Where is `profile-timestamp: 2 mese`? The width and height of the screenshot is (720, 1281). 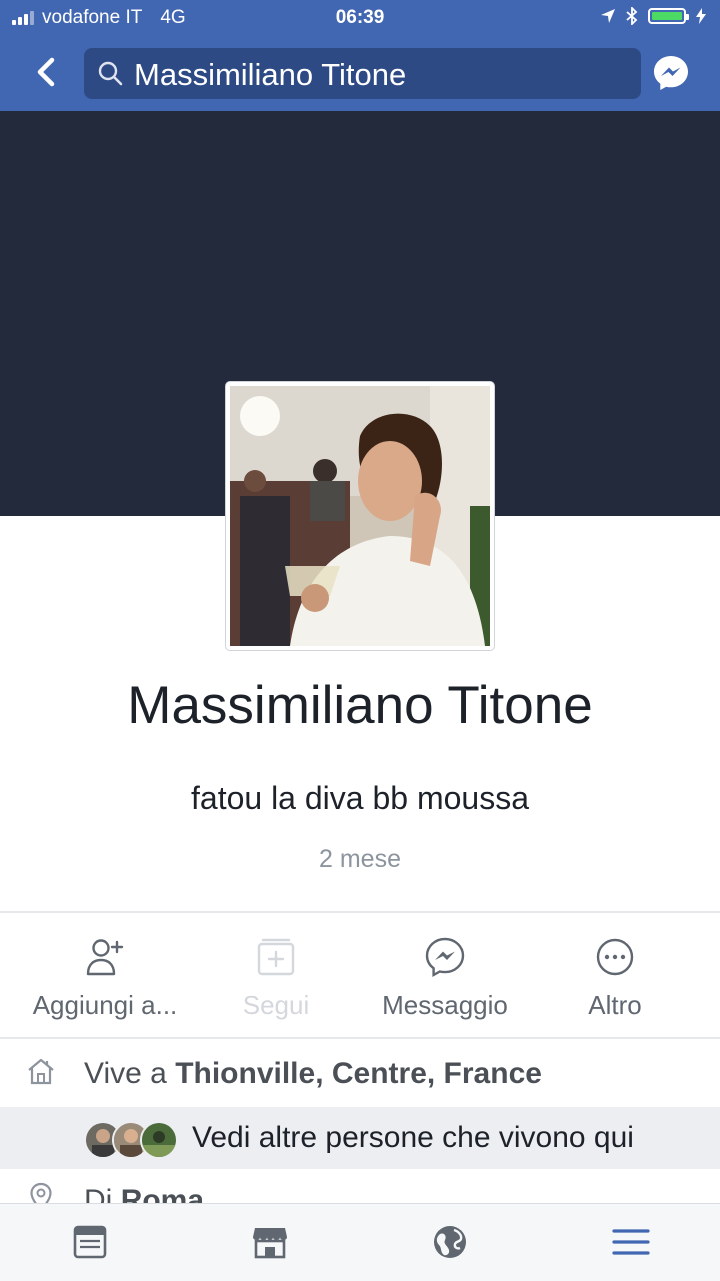 profile-timestamp: 2 mese is located at coordinates (360, 859).